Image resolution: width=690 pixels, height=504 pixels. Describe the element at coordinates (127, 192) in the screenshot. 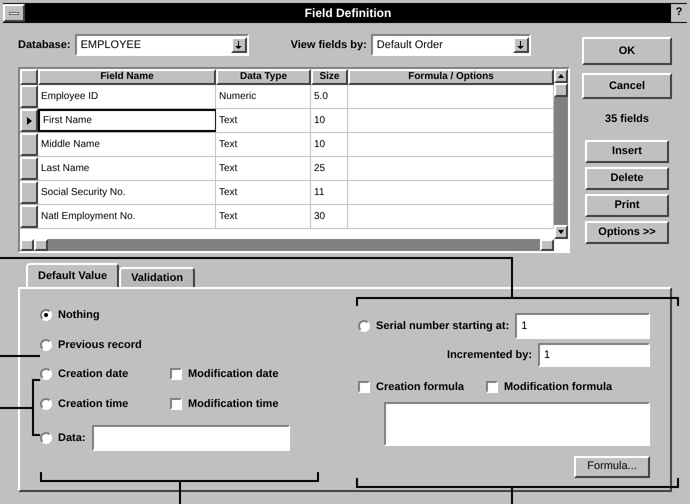

I see `table-cell: Social Security No.` at that location.